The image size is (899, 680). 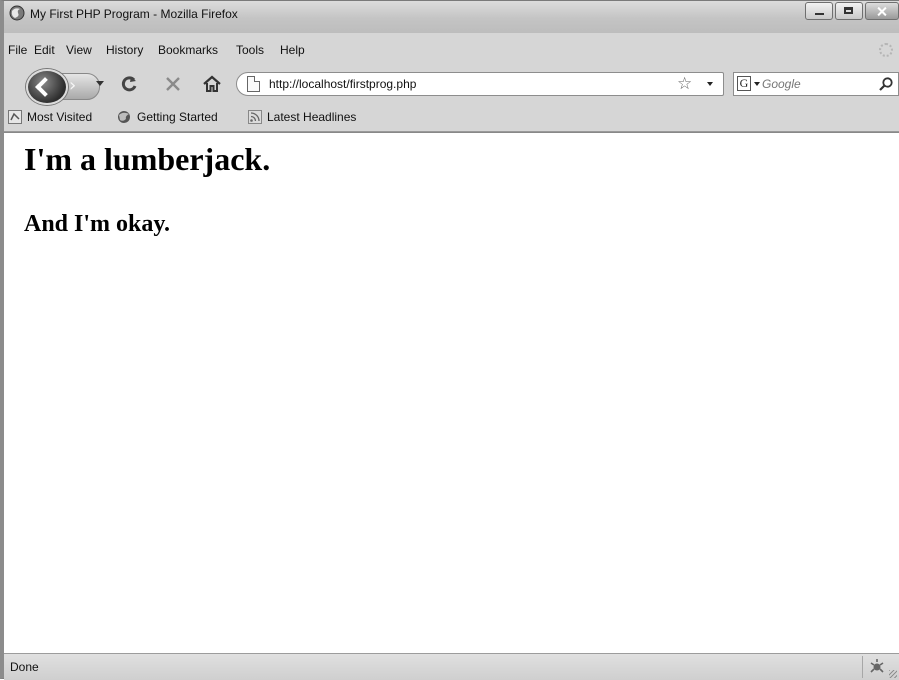 What do you see at coordinates (451, 17) in the screenshot?
I see `title-bar: My First PHP Program - Mozilla Firefox` at bounding box center [451, 17].